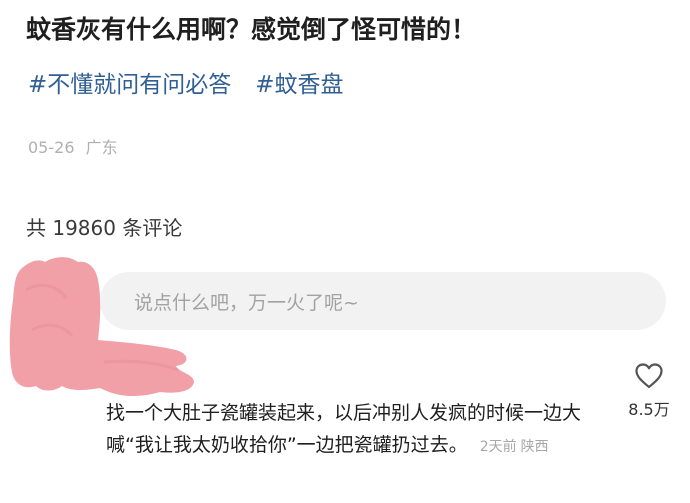  Describe the element at coordinates (534, 447) in the screenshot. I see `comment-location: 陕西` at that location.